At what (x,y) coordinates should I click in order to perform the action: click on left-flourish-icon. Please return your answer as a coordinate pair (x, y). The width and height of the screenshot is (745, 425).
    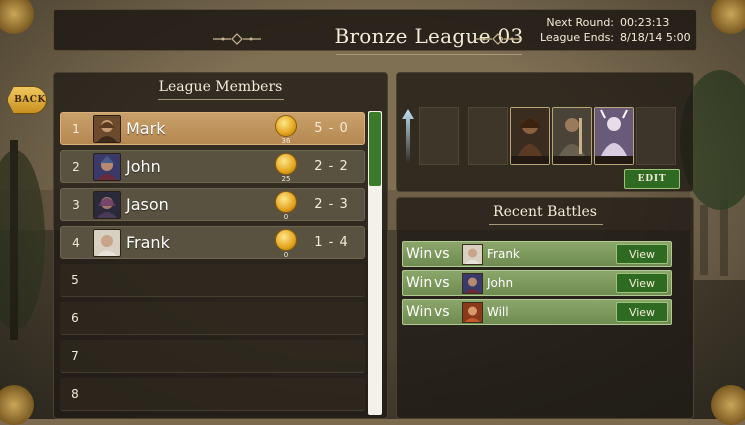
    Looking at the image, I should click on (237, 39).